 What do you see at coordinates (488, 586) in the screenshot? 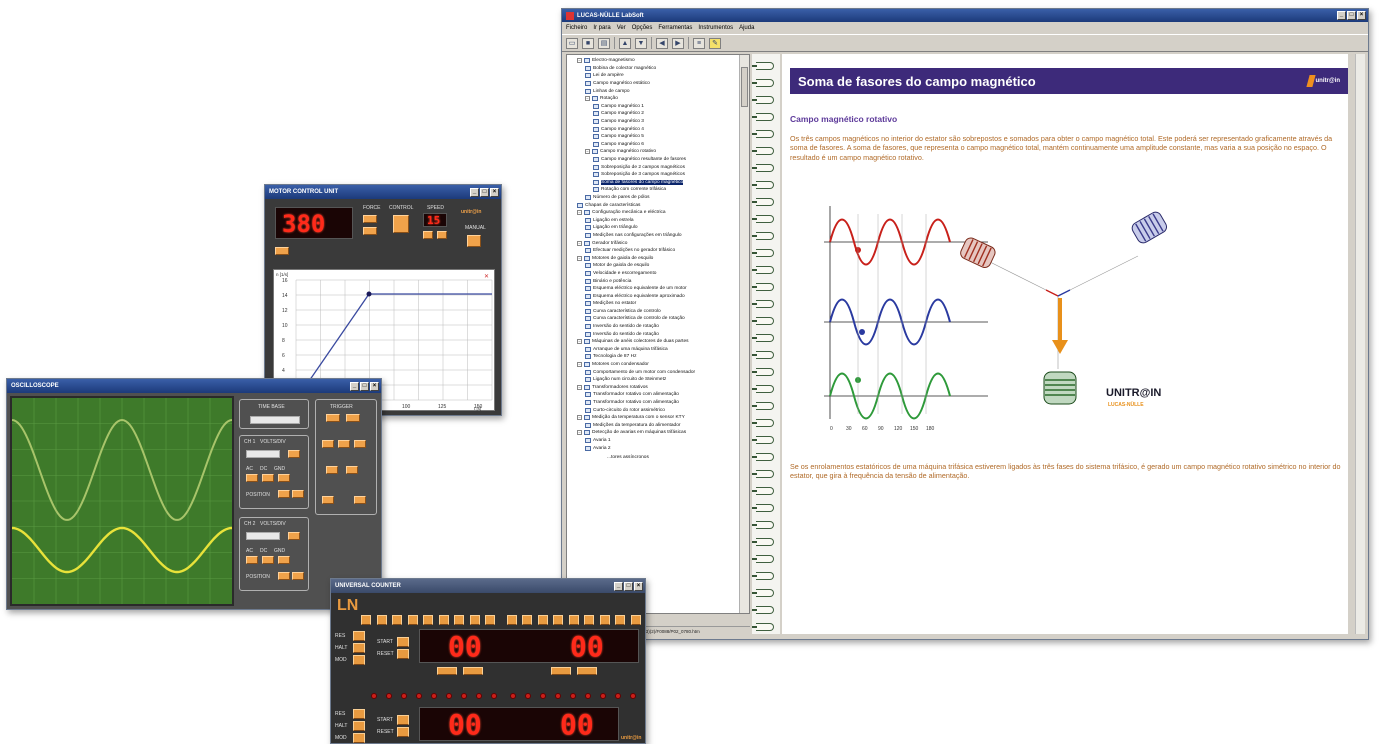
I see `counter-titlebar: UNIVERSAL COUNTER _ □ ×` at bounding box center [488, 586].